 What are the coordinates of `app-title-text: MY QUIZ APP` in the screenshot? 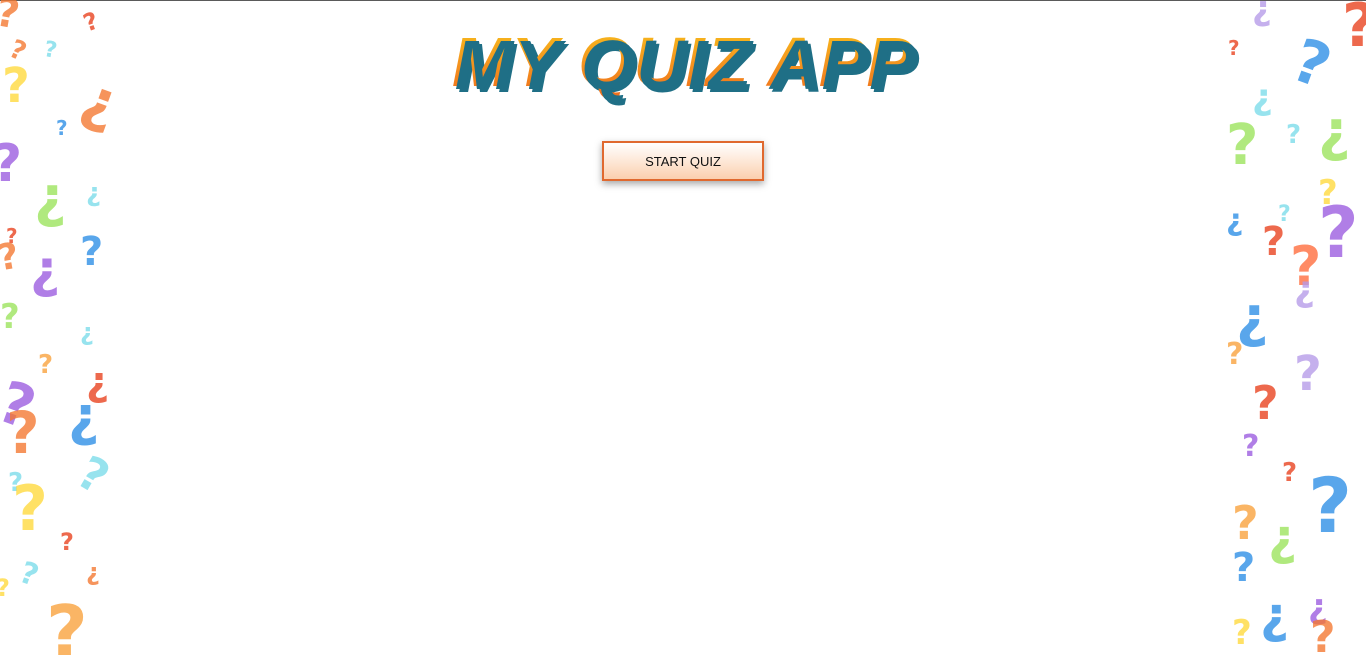 It's located at (683, 62).